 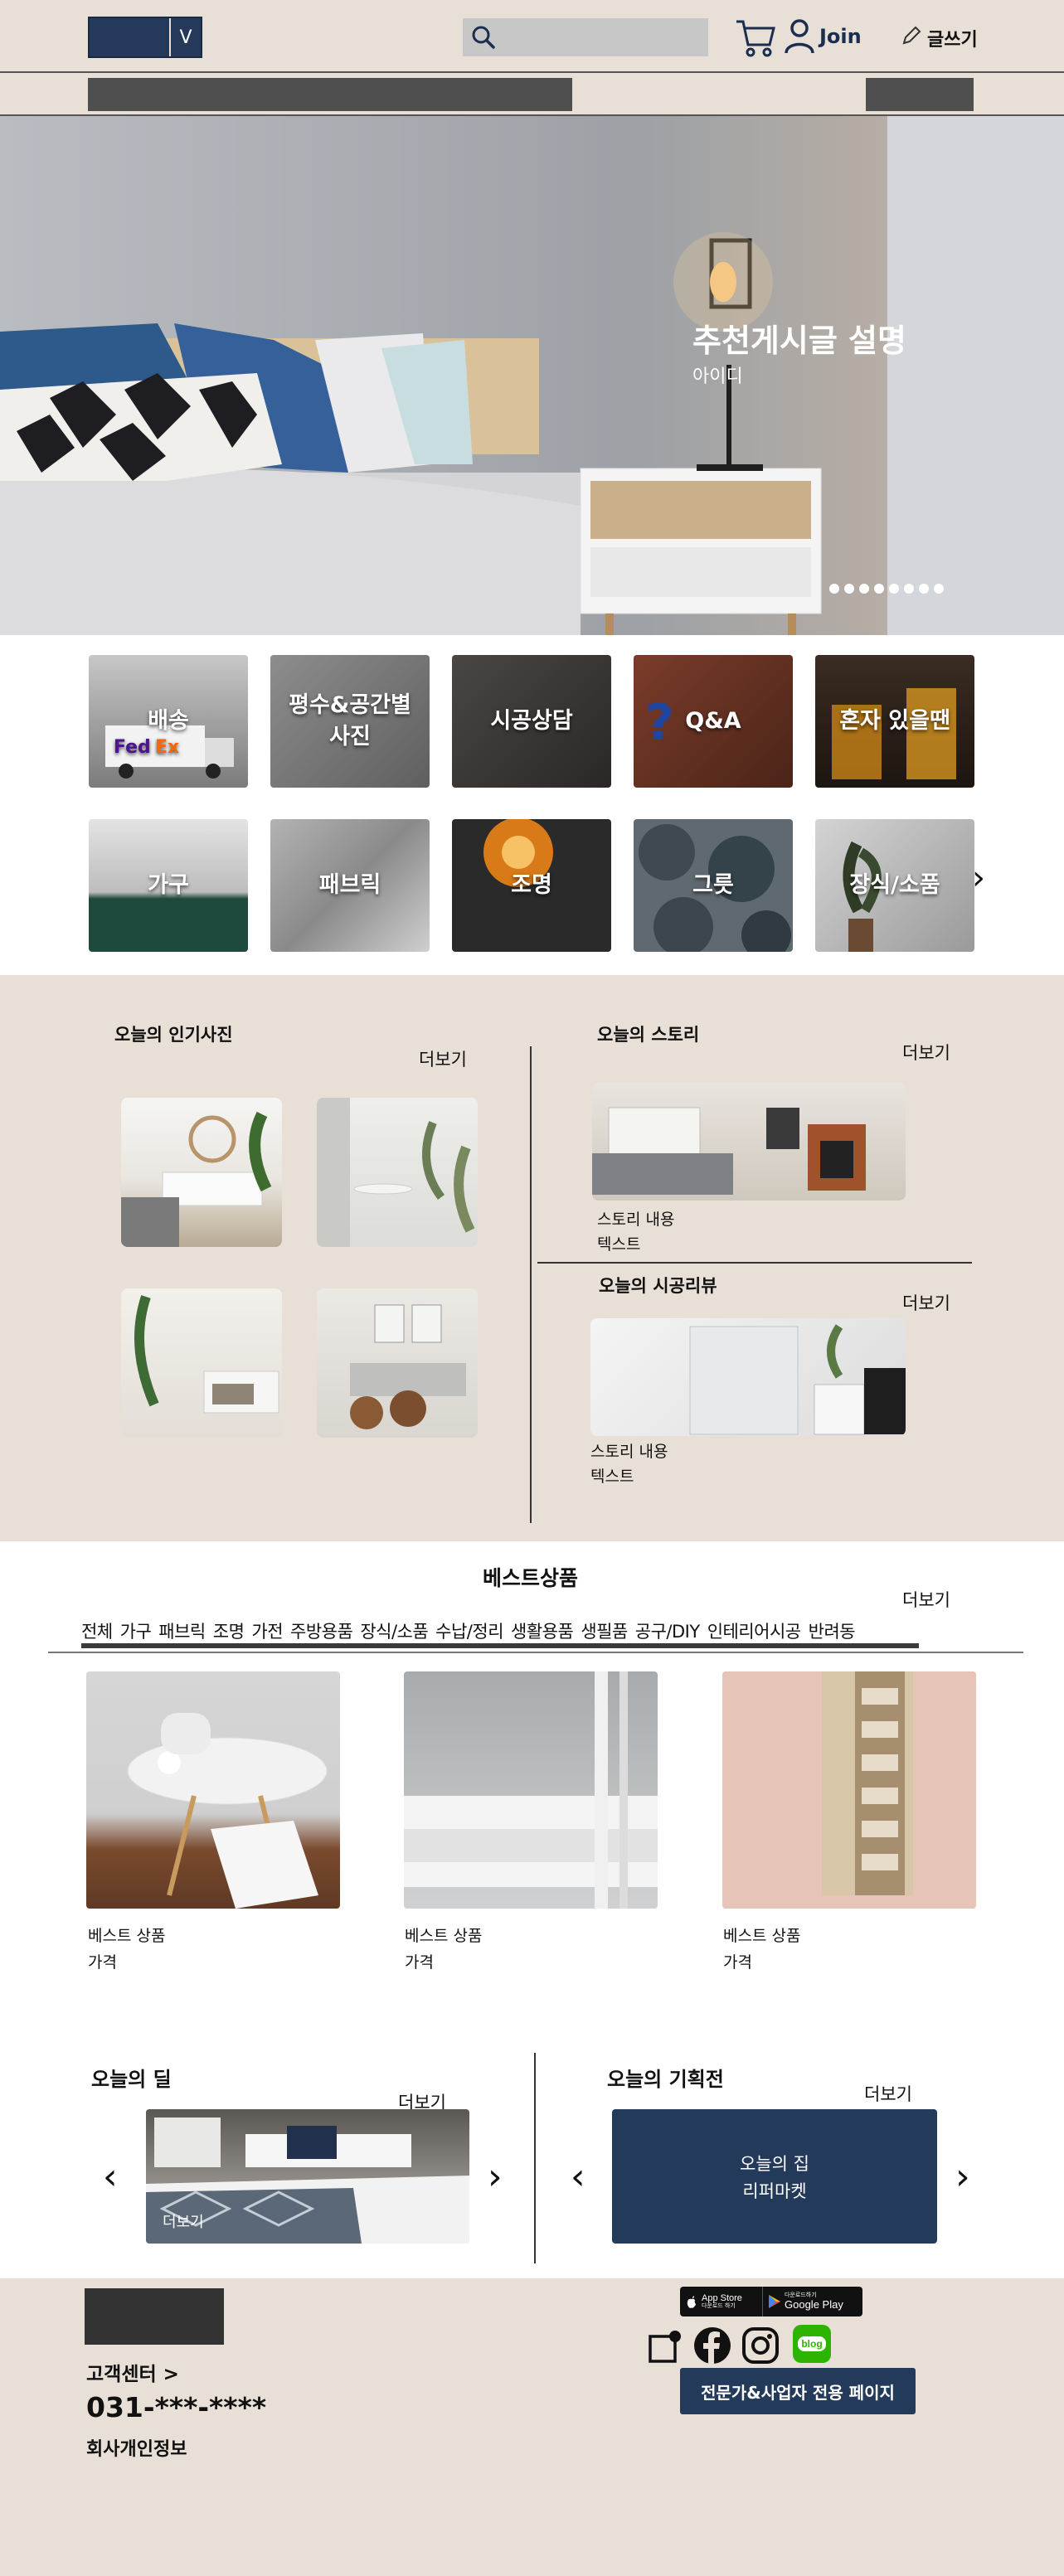 I want to click on best-tab: 장식/소품, so click(x=394, y=1632).